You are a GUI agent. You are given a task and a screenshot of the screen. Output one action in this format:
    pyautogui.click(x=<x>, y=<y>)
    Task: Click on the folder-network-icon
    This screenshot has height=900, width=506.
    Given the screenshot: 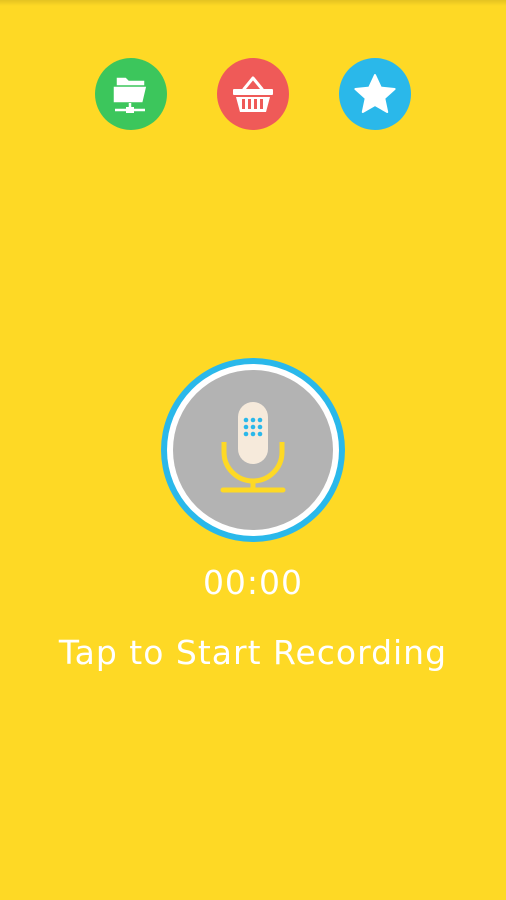 What is the action you would take?
    pyautogui.click(x=131, y=94)
    